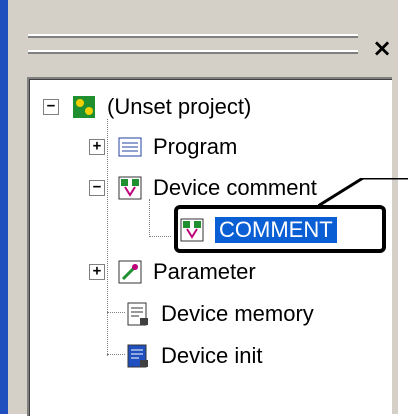 This screenshot has width=417, height=416. Describe the element at coordinates (138, 314) in the screenshot. I see `device-memory-icon` at that location.